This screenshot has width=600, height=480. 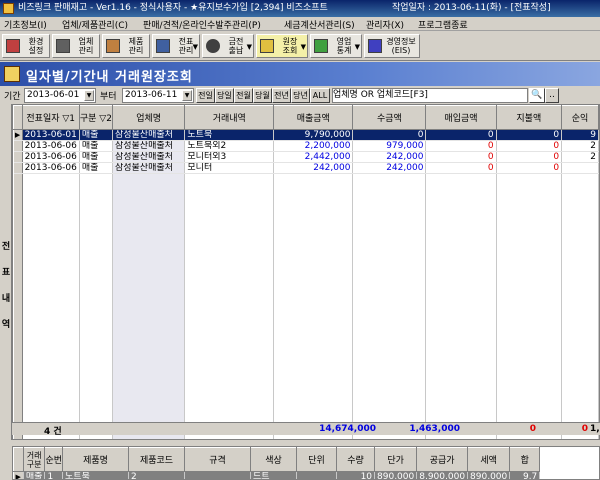 What do you see at coordinates (243, 95) in the screenshot?
I see `prev-month-button: 전월` at bounding box center [243, 95].